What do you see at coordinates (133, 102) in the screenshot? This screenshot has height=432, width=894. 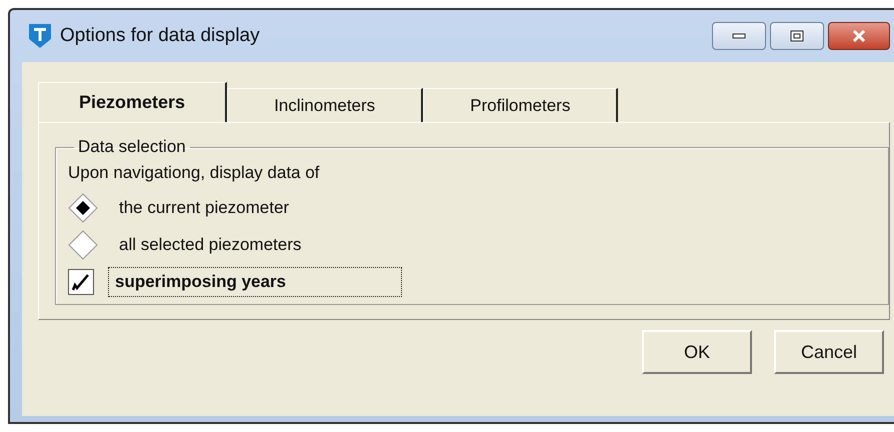 I see `tab: Piezometers` at bounding box center [133, 102].